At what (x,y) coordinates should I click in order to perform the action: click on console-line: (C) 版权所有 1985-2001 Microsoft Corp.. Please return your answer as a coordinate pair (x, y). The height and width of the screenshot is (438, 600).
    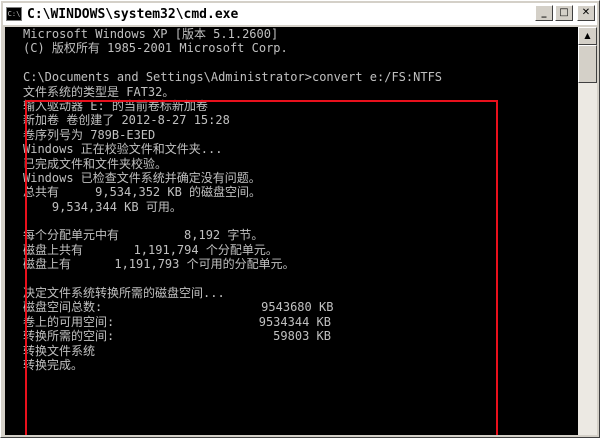
    Looking at the image, I should click on (155, 48).